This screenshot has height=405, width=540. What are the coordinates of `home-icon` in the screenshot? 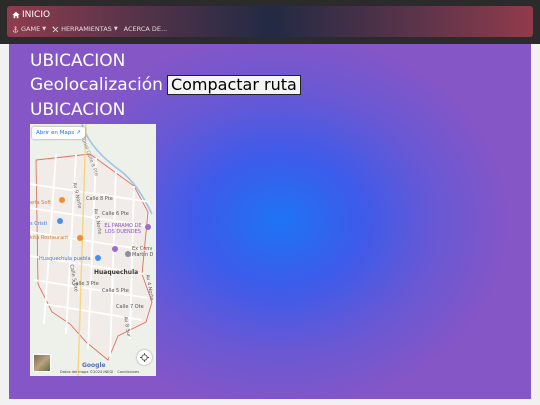 It's located at (16, 15).